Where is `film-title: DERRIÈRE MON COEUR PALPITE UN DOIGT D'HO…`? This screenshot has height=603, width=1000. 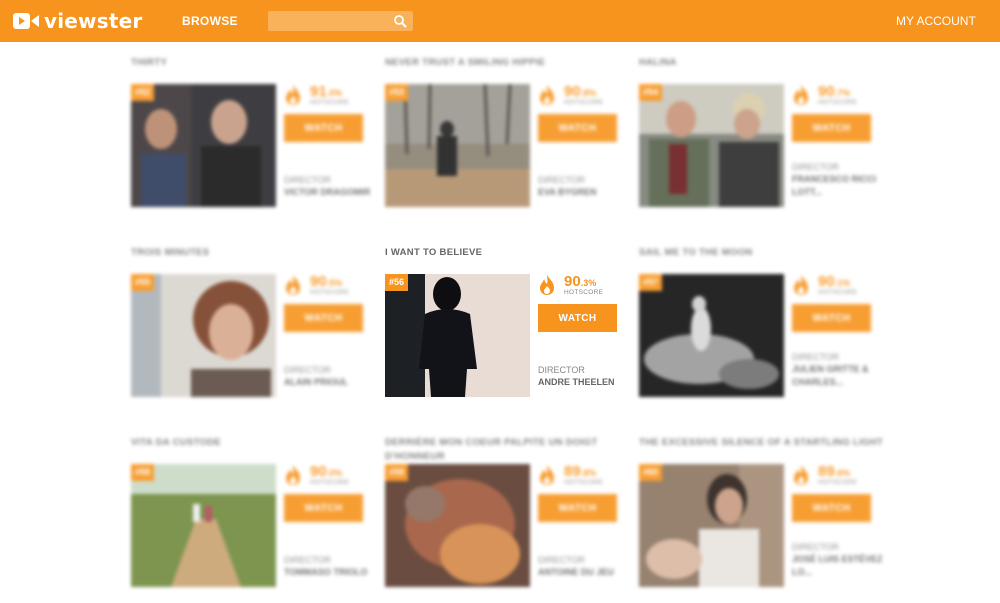
film-title: DERRIÈRE MON COEUR PALPITE UN DOIGT D'HO… is located at coordinates (510, 450).